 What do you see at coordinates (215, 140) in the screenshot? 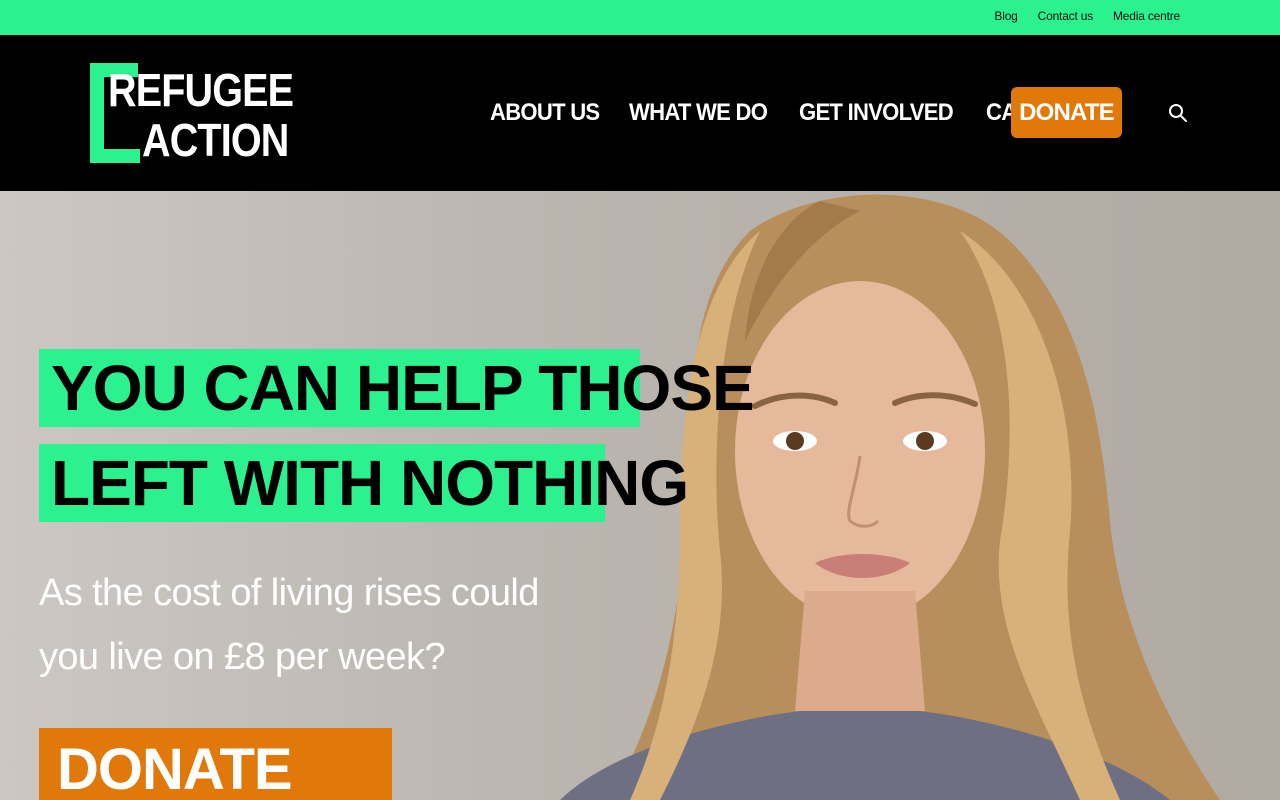
I see `logo-text-line2: ACTION` at bounding box center [215, 140].